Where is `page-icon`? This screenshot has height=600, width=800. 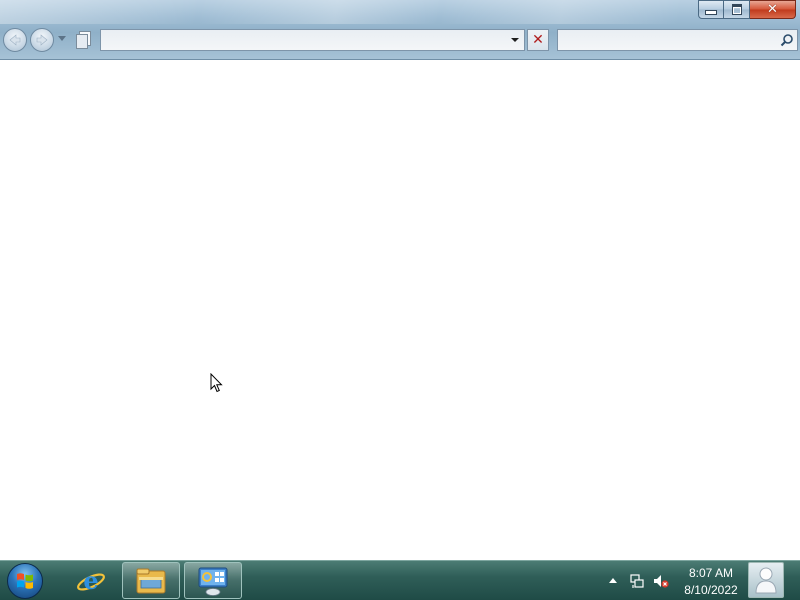 page-icon is located at coordinates (83, 40).